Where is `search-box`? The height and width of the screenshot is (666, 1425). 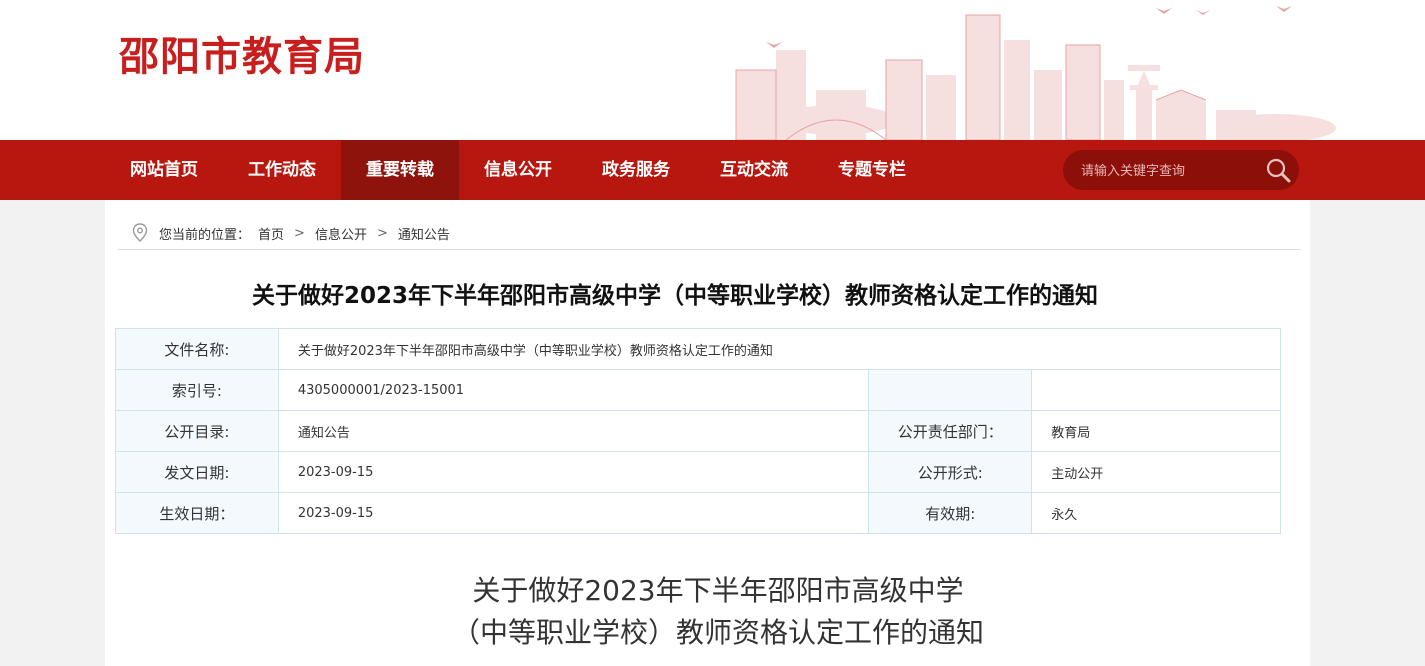 search-box is located at coordinates (1181, 170).